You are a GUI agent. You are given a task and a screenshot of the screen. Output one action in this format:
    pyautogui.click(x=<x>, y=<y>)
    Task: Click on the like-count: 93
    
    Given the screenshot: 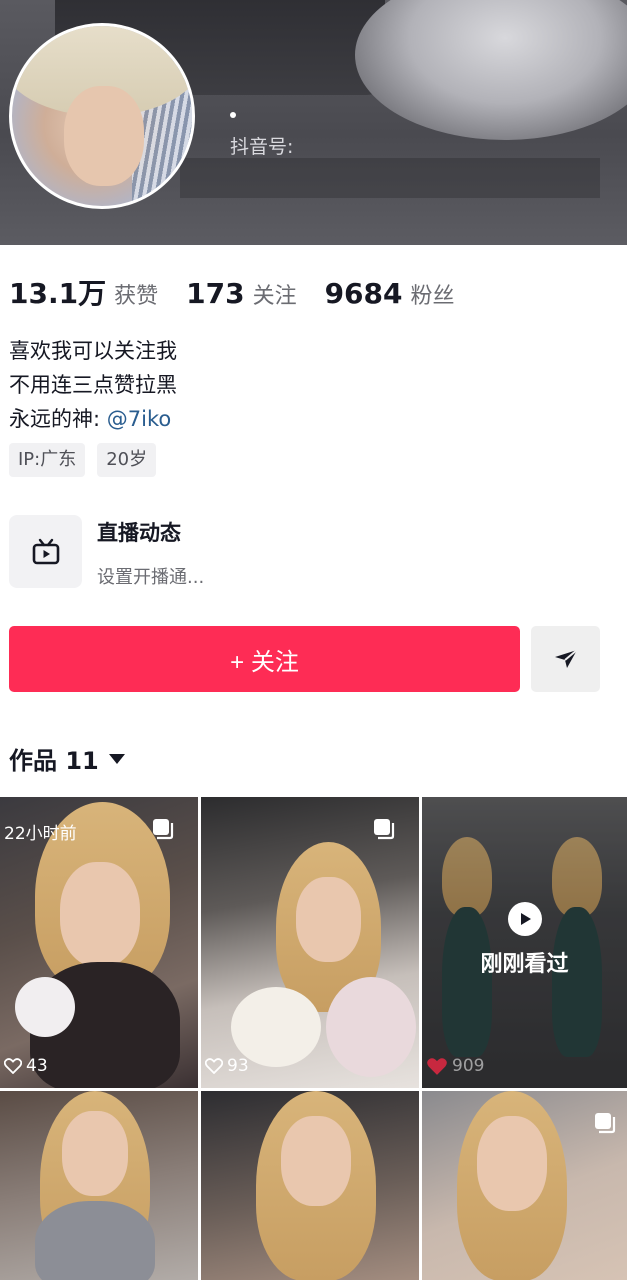 What is the action you would take?
    pyautogui.click(x=227, y=1066)
    